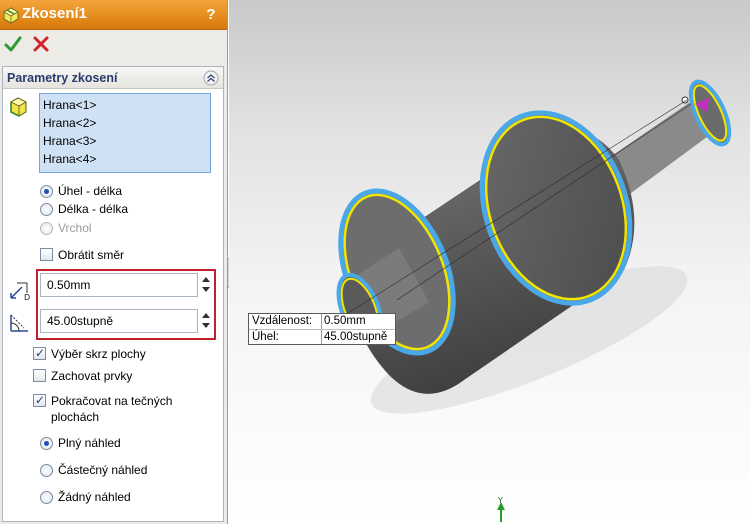 Image resolution: width=750 pixels, height=524 pixels. Describe the element at coordinates (92, 376) in the screenshot. I see `checkbox-label: Zachovat prvky` at that location.